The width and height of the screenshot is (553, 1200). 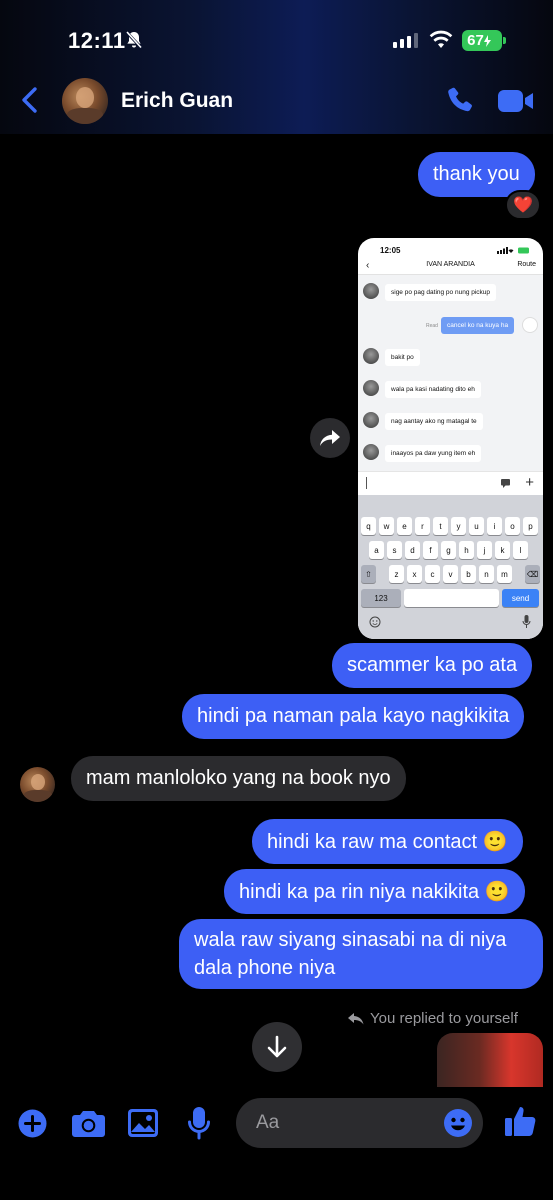 I want to click on battery-level: 67, so click(x=475, y=40).